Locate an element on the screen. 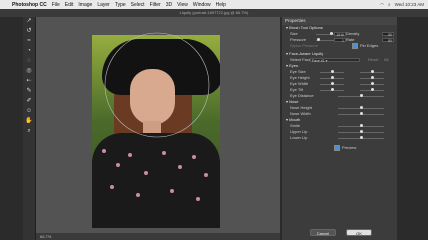  hand-icon: ✋ is located at coordinates (29, 121).